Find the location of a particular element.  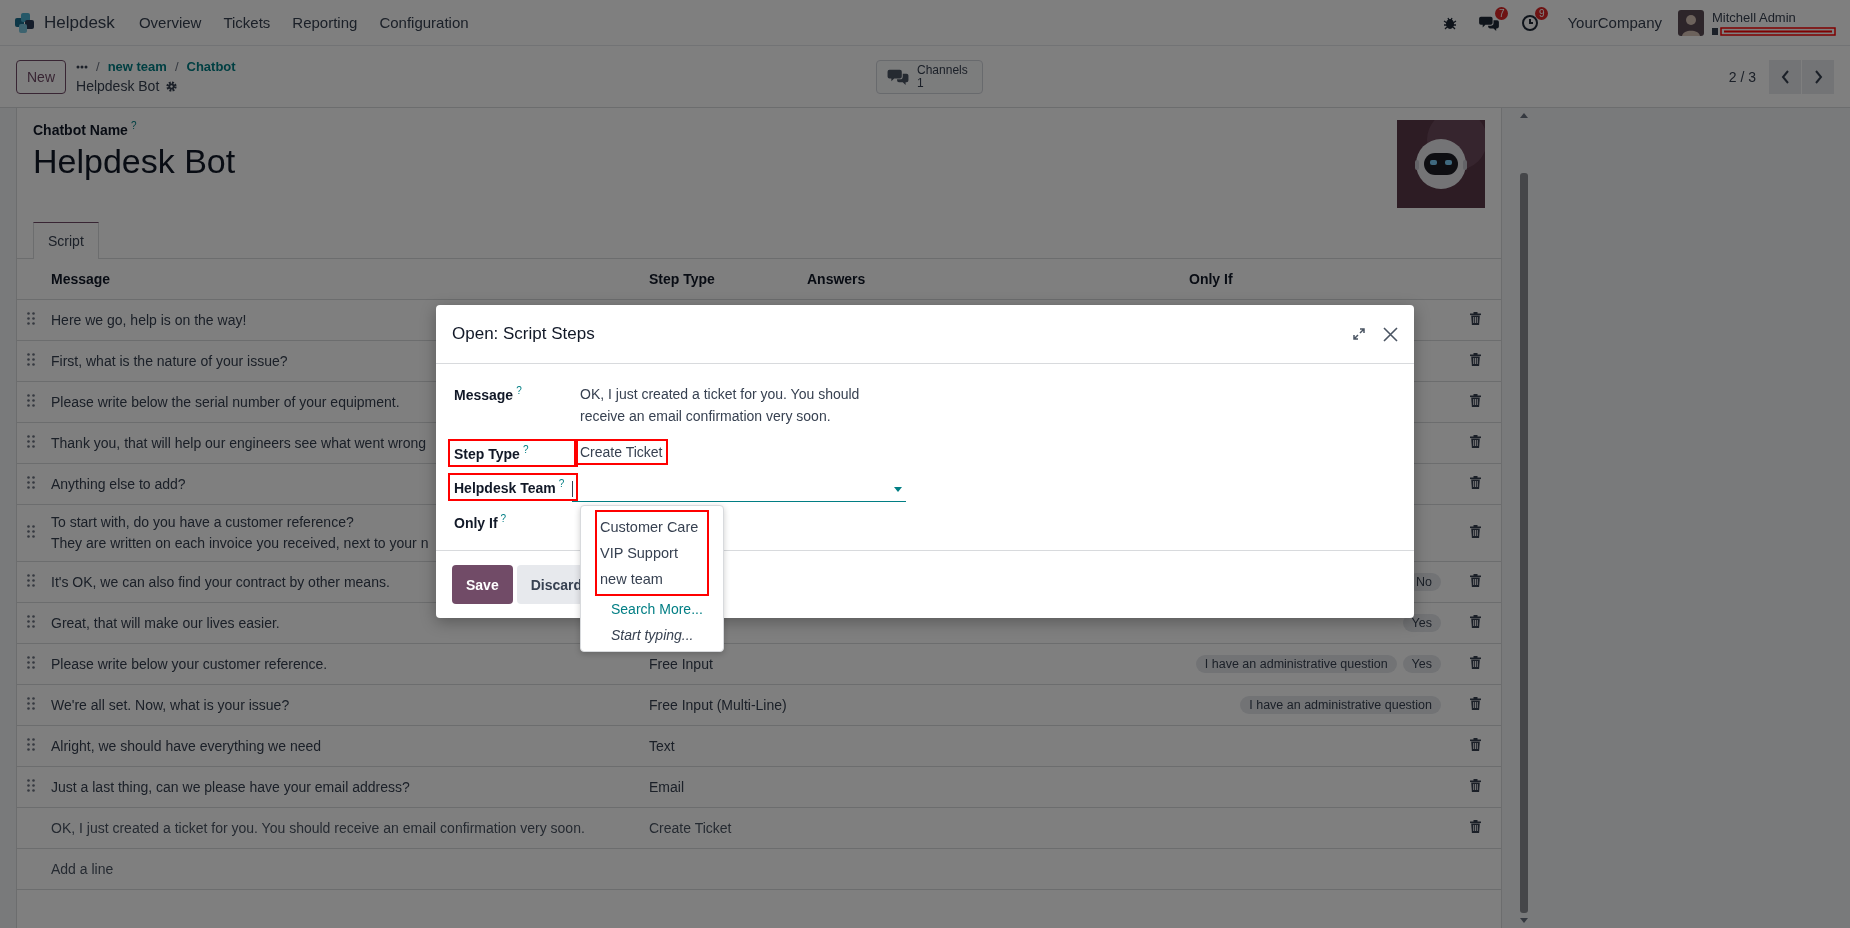

add-line-link: Add a line is located at coordinates (82, 869).